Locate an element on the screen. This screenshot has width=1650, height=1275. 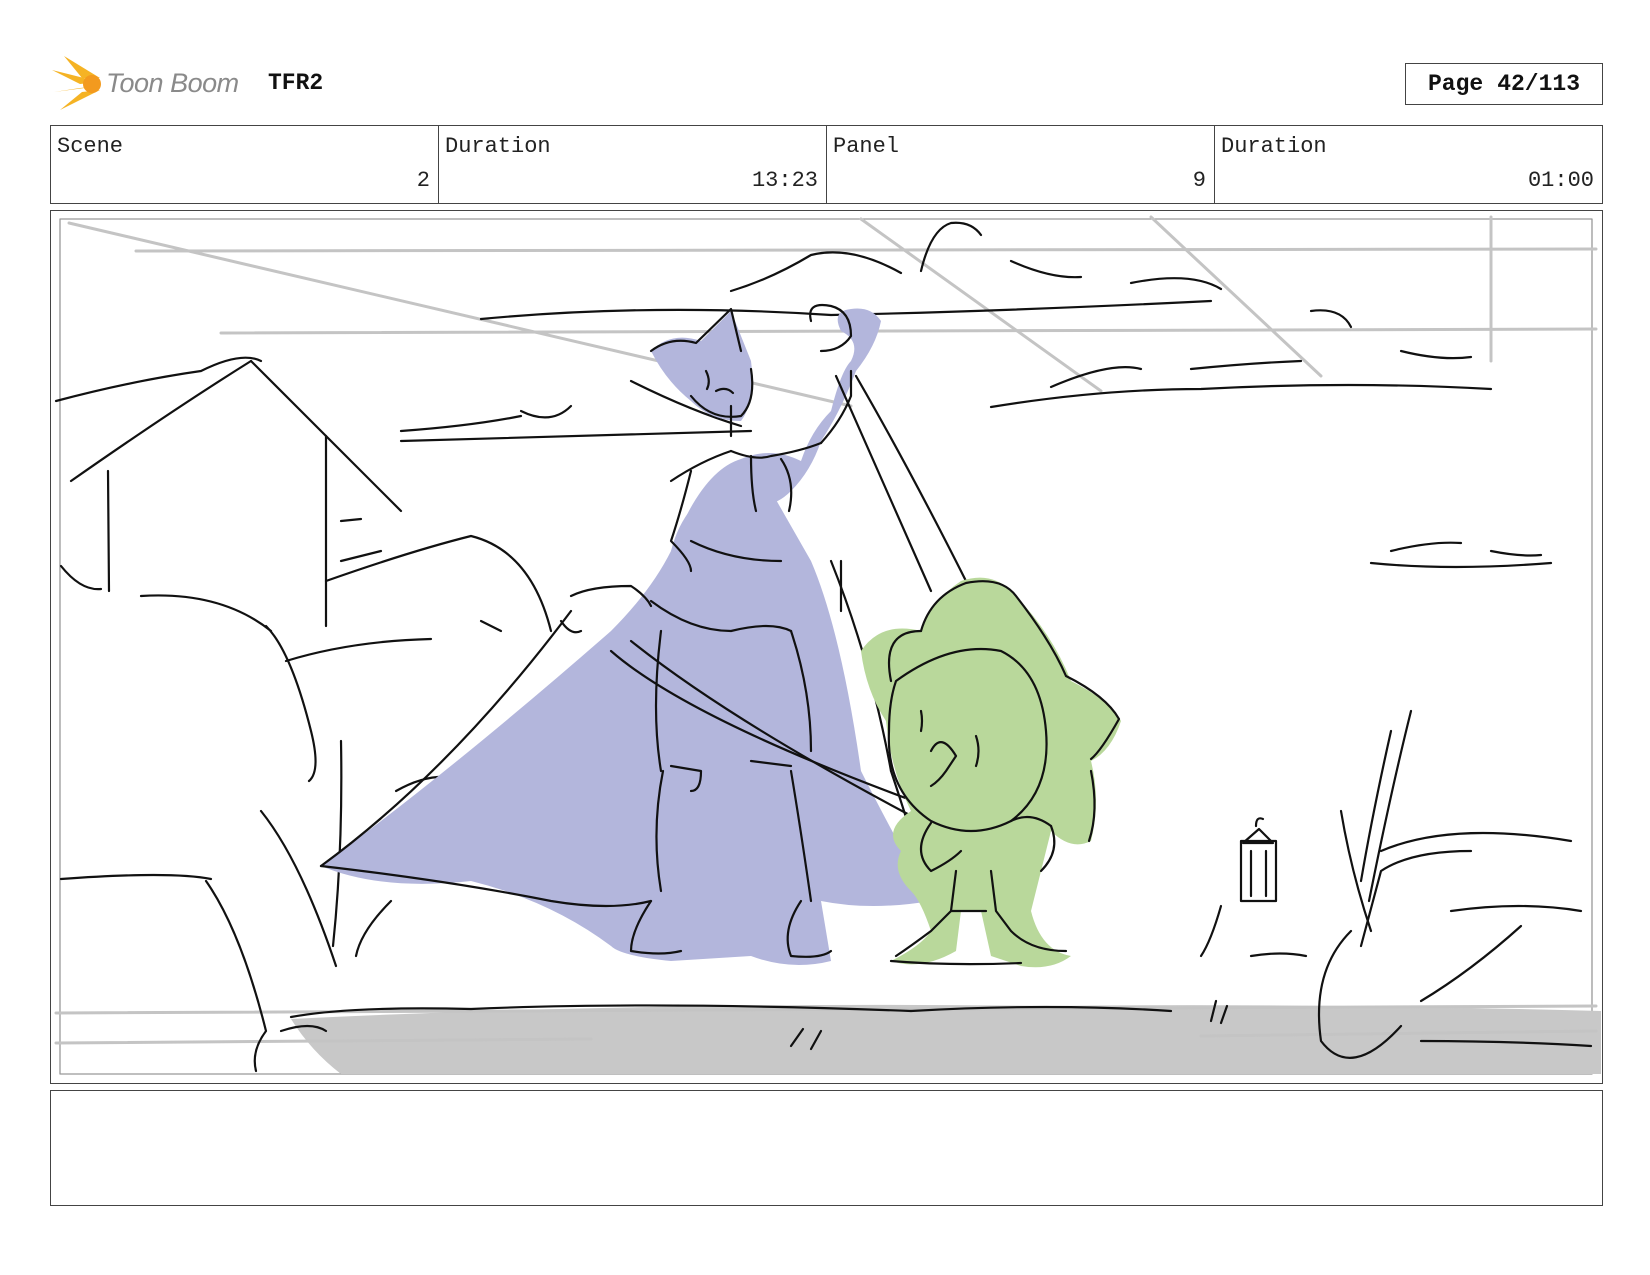
scene-duration-cell: Duration 13:23 is located at coordinates (633, 164).